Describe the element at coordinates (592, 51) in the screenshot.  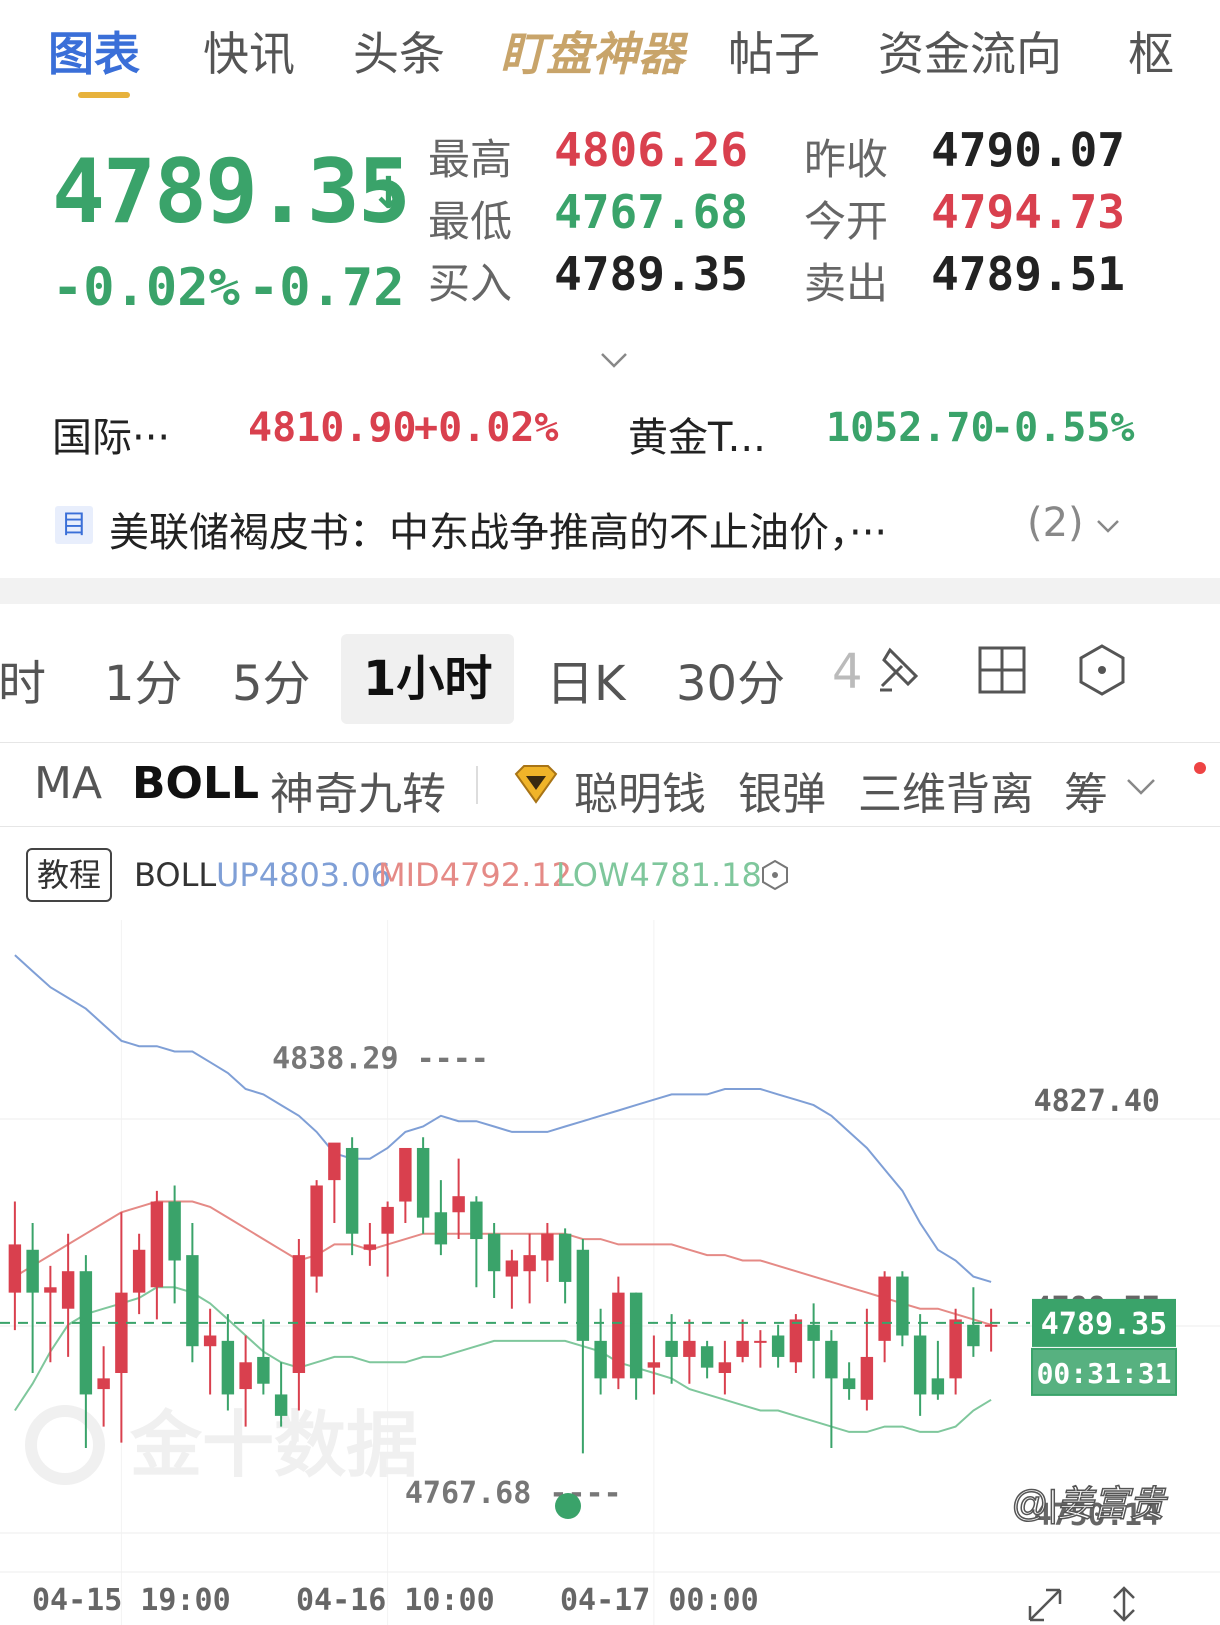
I see `tab-watch-tool: 盯盘神器` at that location.